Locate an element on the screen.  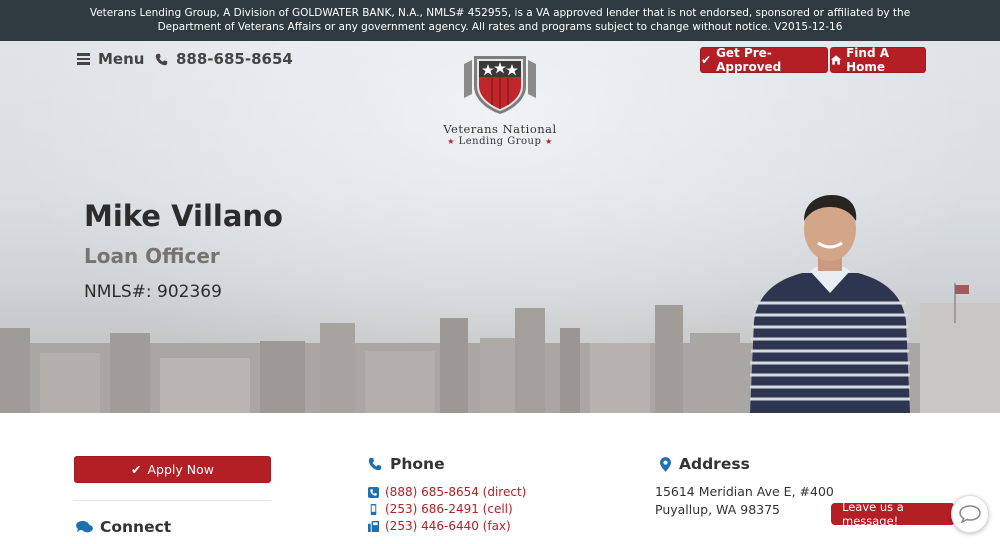
connect-label: Connect is located at coordinates (136, 527).